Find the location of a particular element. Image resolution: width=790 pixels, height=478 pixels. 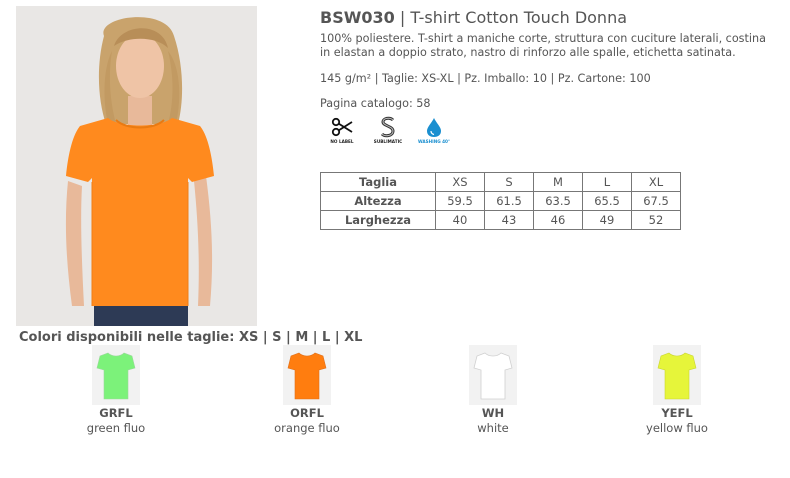

catalog-page: Pagina catalogo: 58 is located at coordinates (375, 103).